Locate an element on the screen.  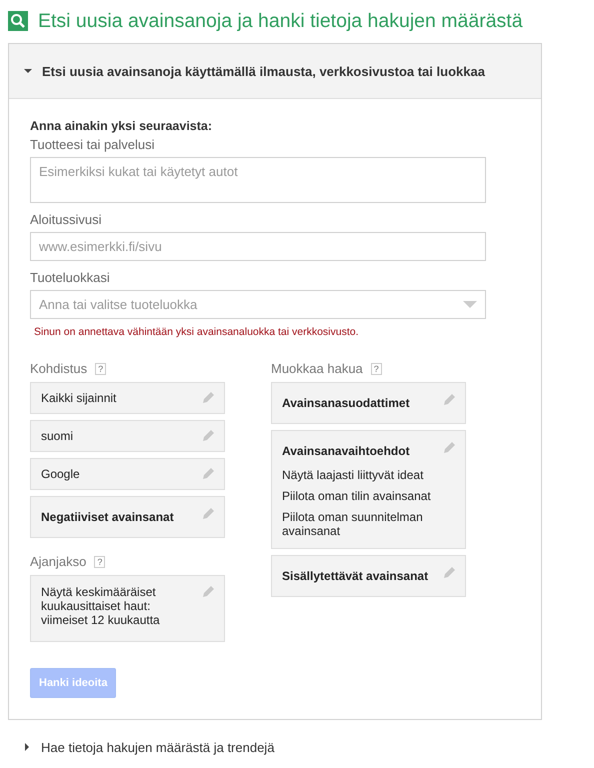
section-header: Hae tietoja hakujen määrästä ja trendejä is located at coordinates (275, 744).